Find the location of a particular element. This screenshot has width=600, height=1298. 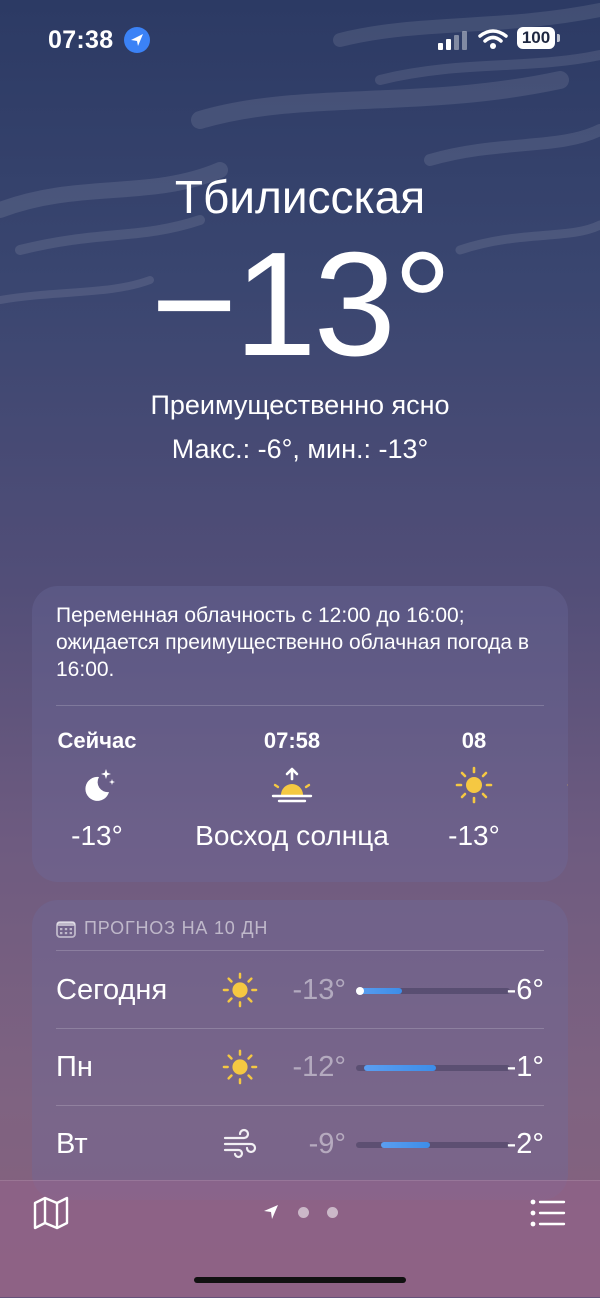

day-row-mon: Пн -12° -1° is located at coordinates (300, 1067).